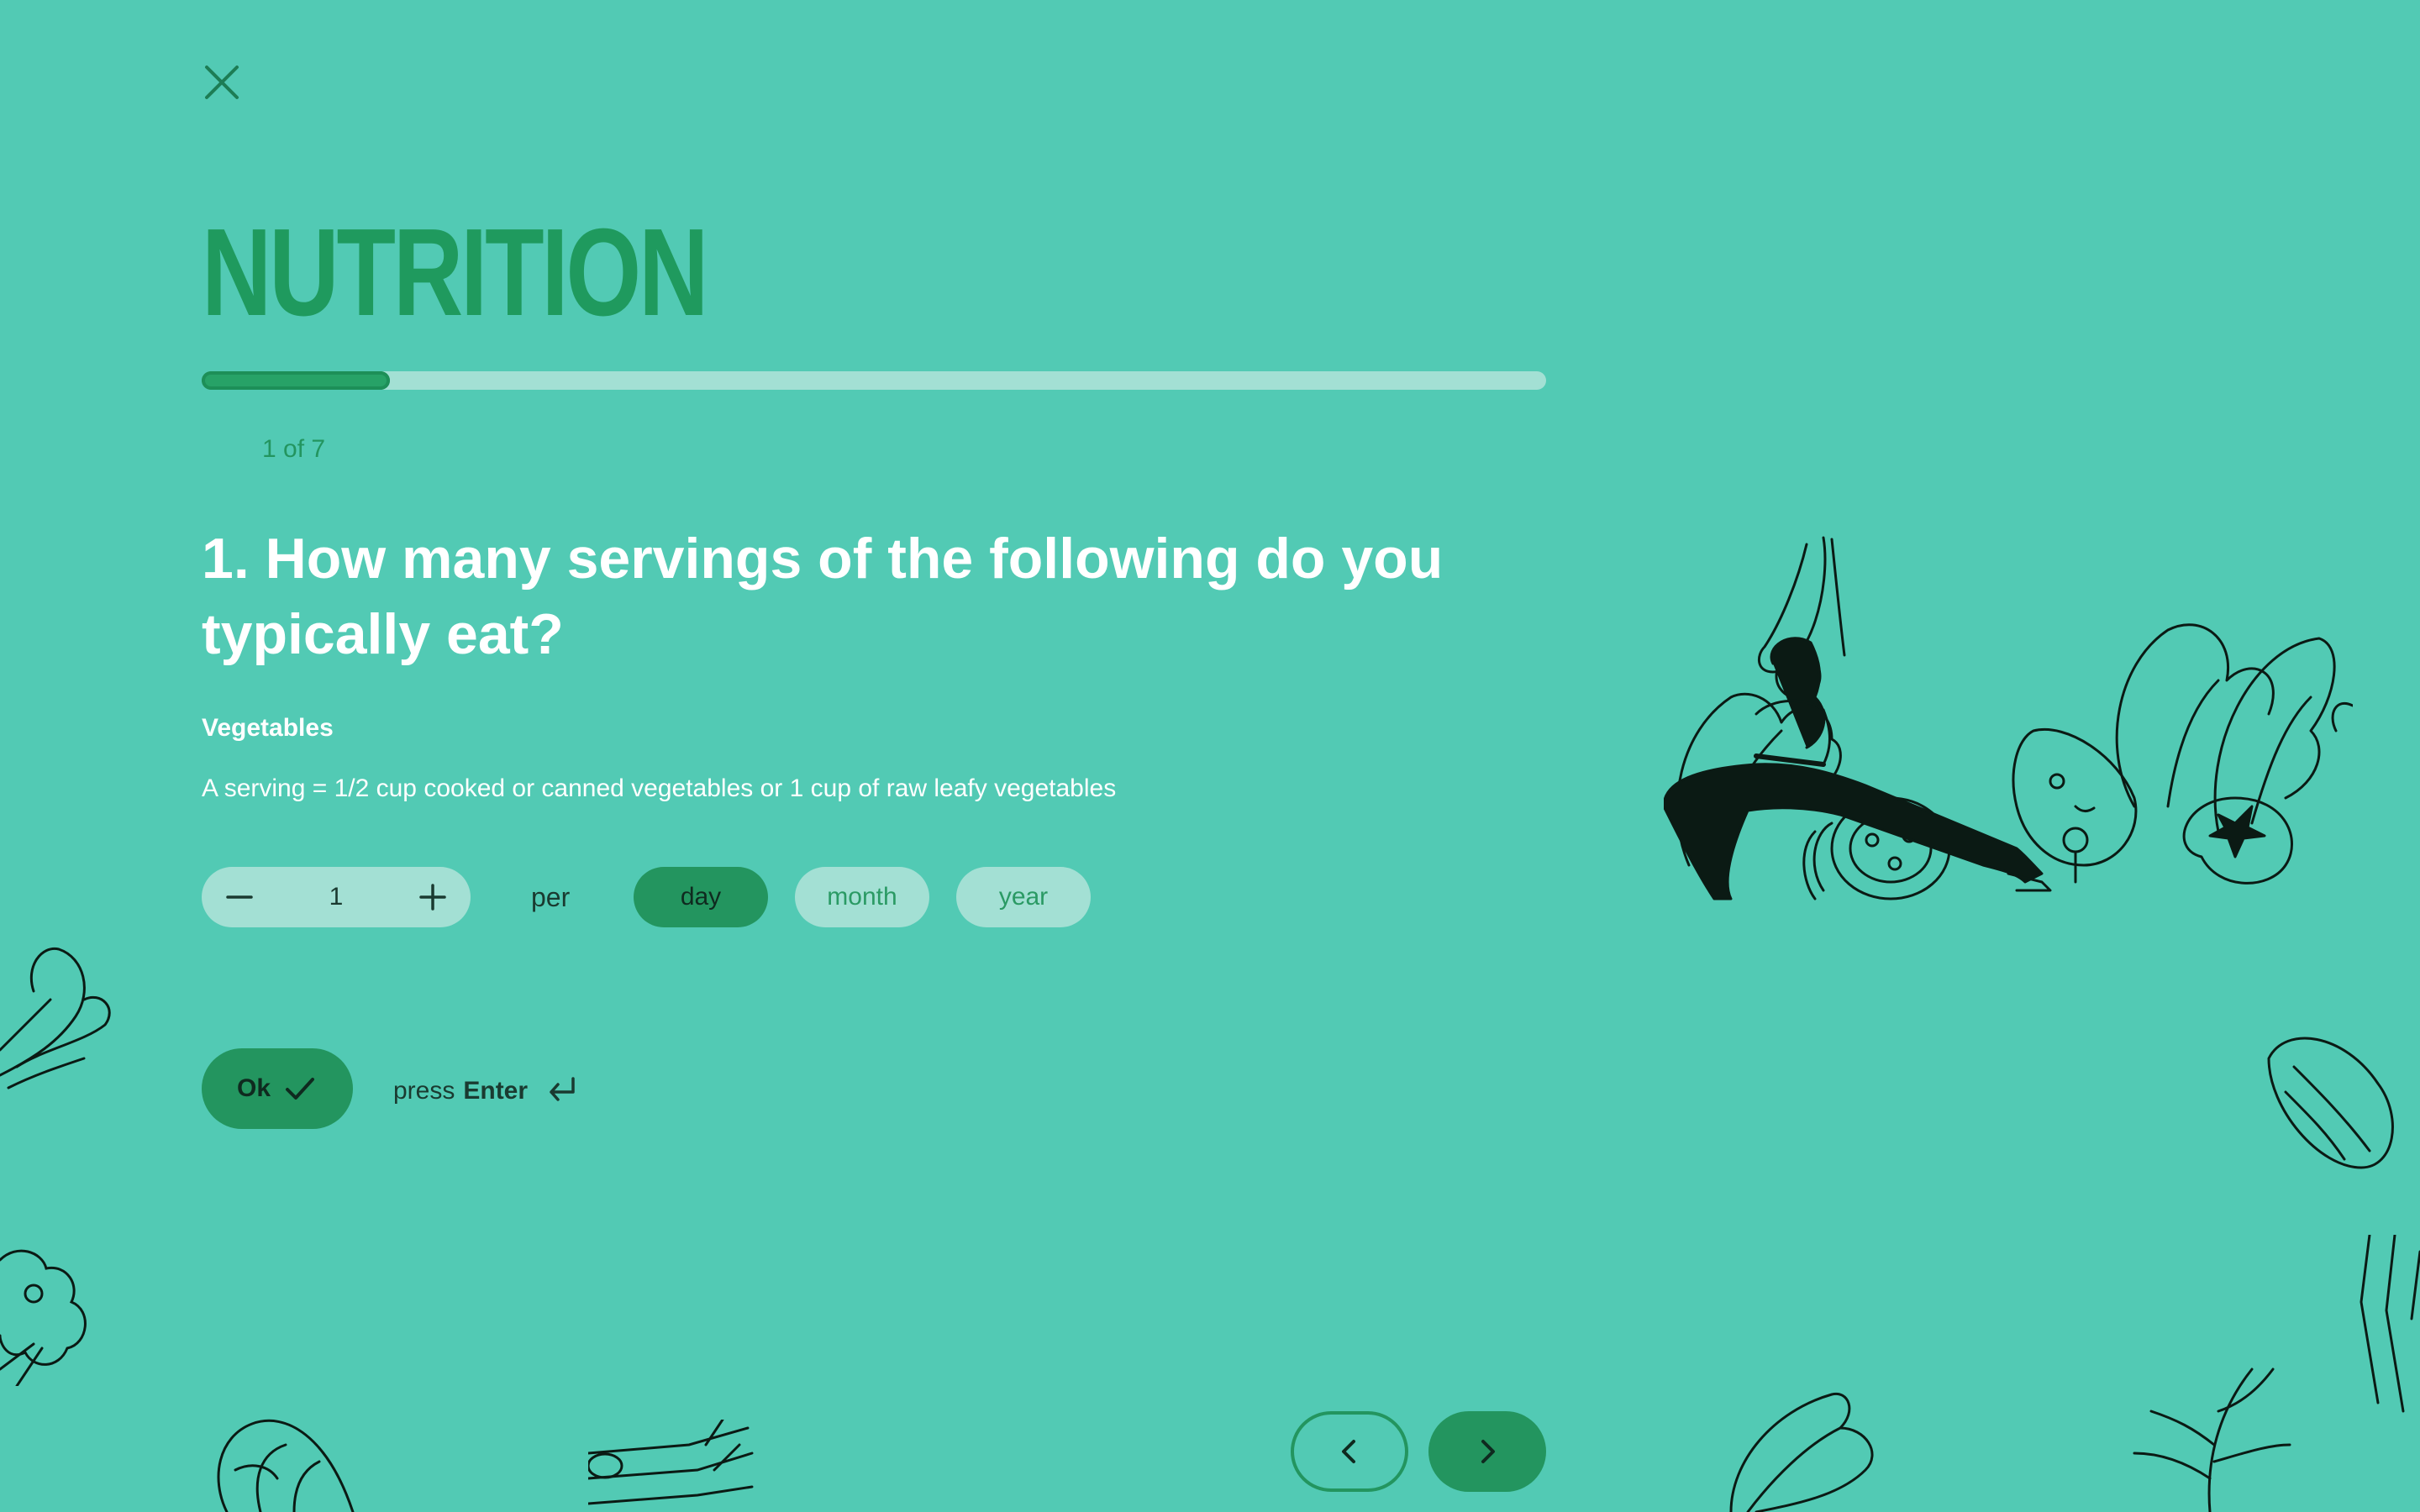 The image size is (2420, 1512). What do you see at coordinates (43, 1317) in the screenshot?
I see `broccoli-decoration` at bounding box center [43, 1317].